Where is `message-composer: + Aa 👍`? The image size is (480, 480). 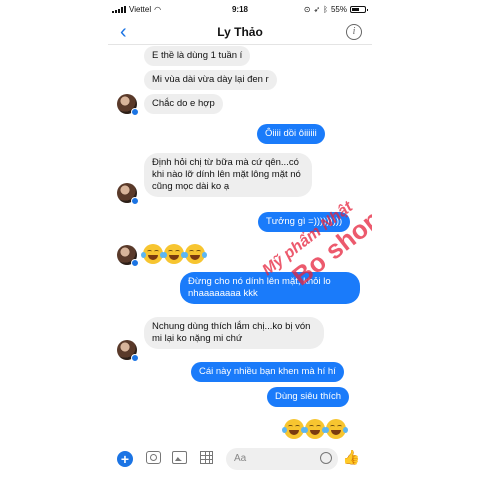
message-composer: + Aa 👍 is located at coordinates (240, 459).